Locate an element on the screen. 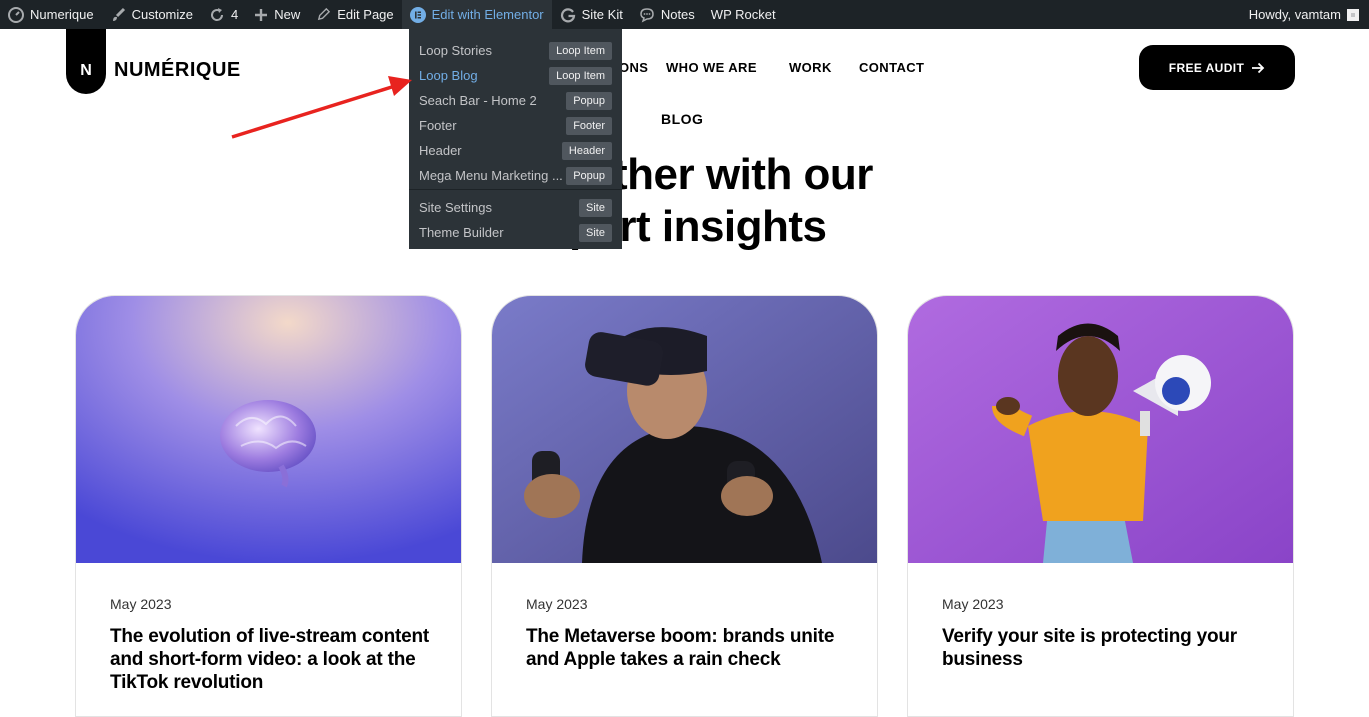 The image size is (1369, 717). brain-image is located at coordinates (268, 429).